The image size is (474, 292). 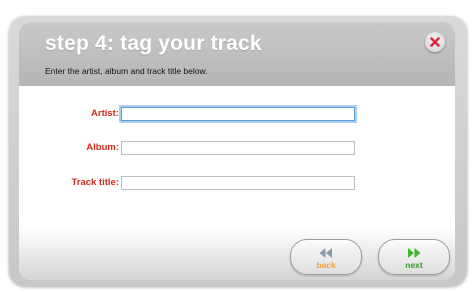 I want to click on track-title-input, so click(x=238, y=183).